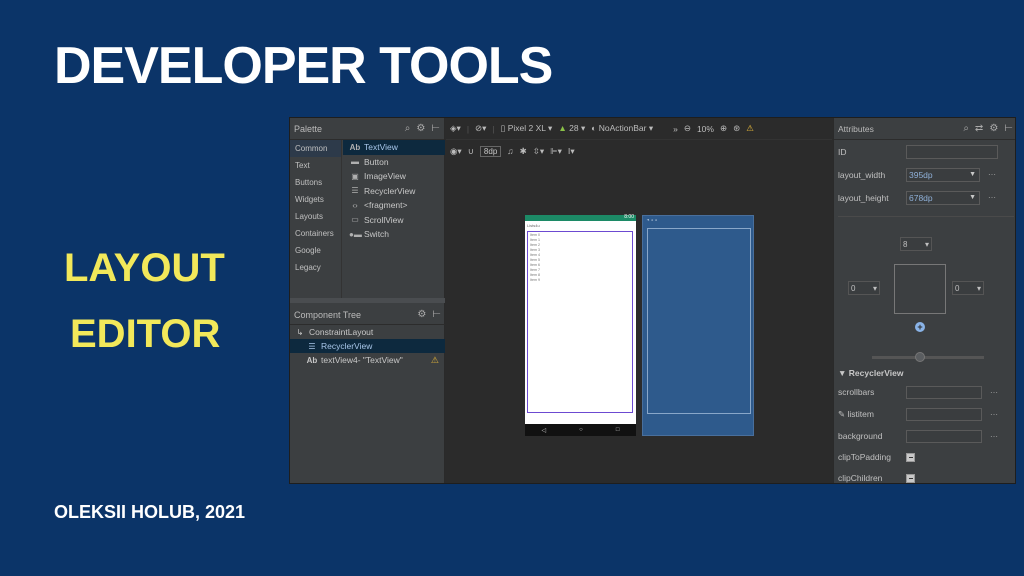 The width and height of the screenshot is (1024, 576). I want to click on palette-category-containers: Containers, so click(315, 233).